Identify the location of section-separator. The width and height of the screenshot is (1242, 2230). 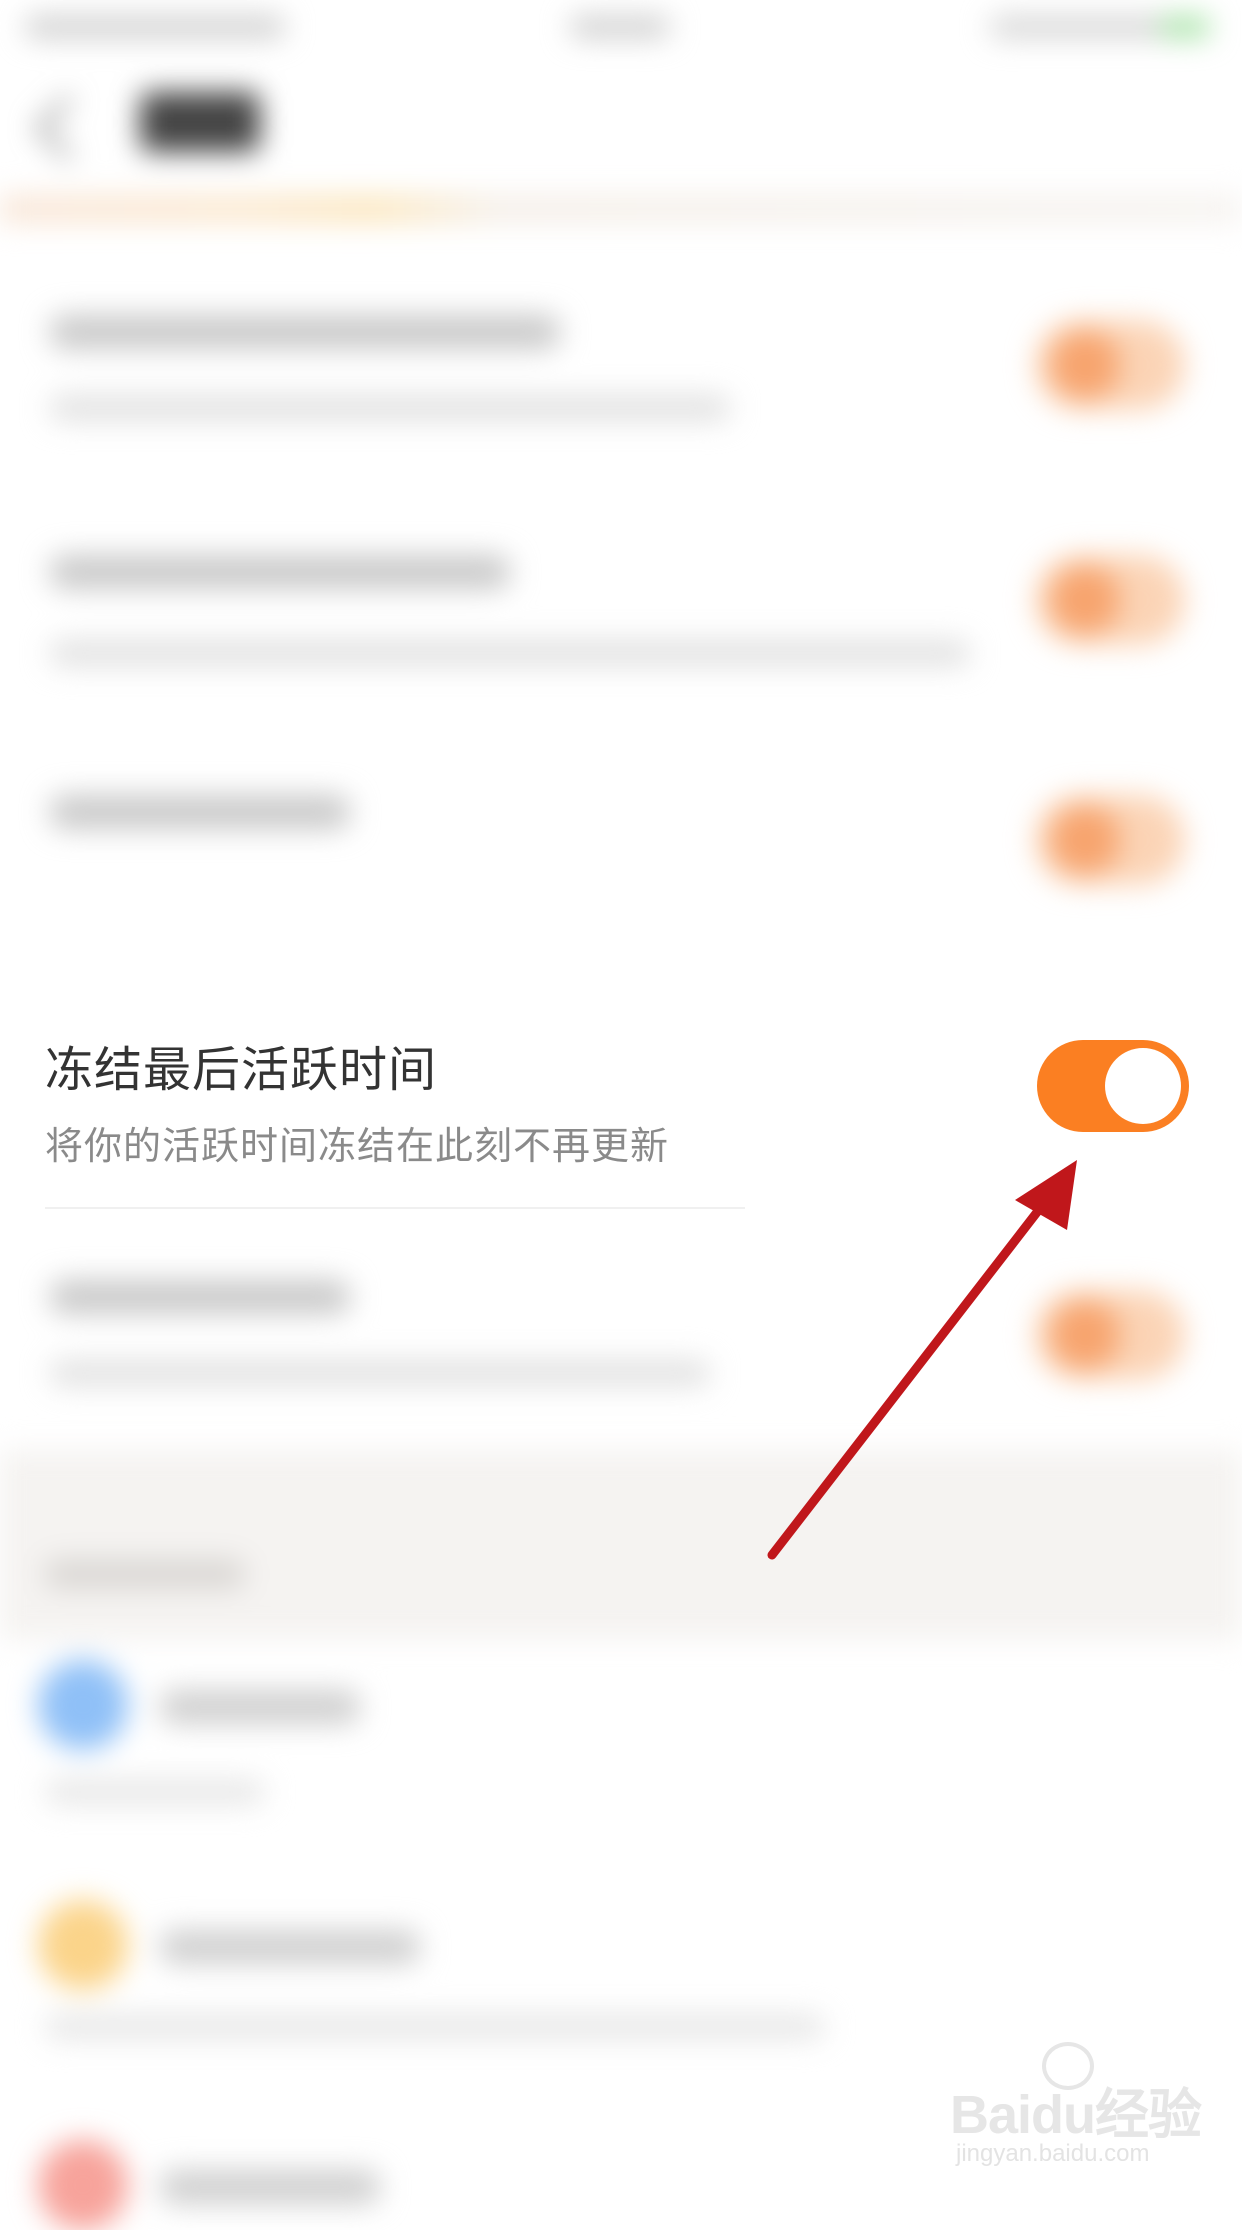
(621, 1545).